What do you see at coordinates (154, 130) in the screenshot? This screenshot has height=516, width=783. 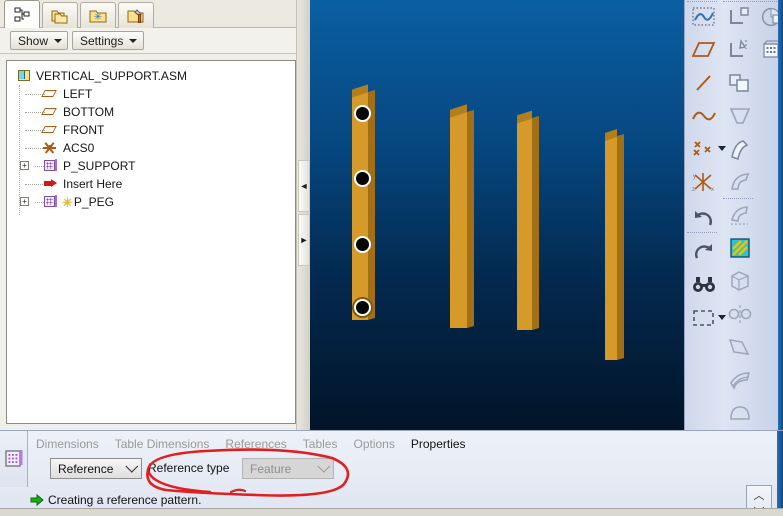 I see `tree-item-front: FRONT` at bounding box center [154, 130].